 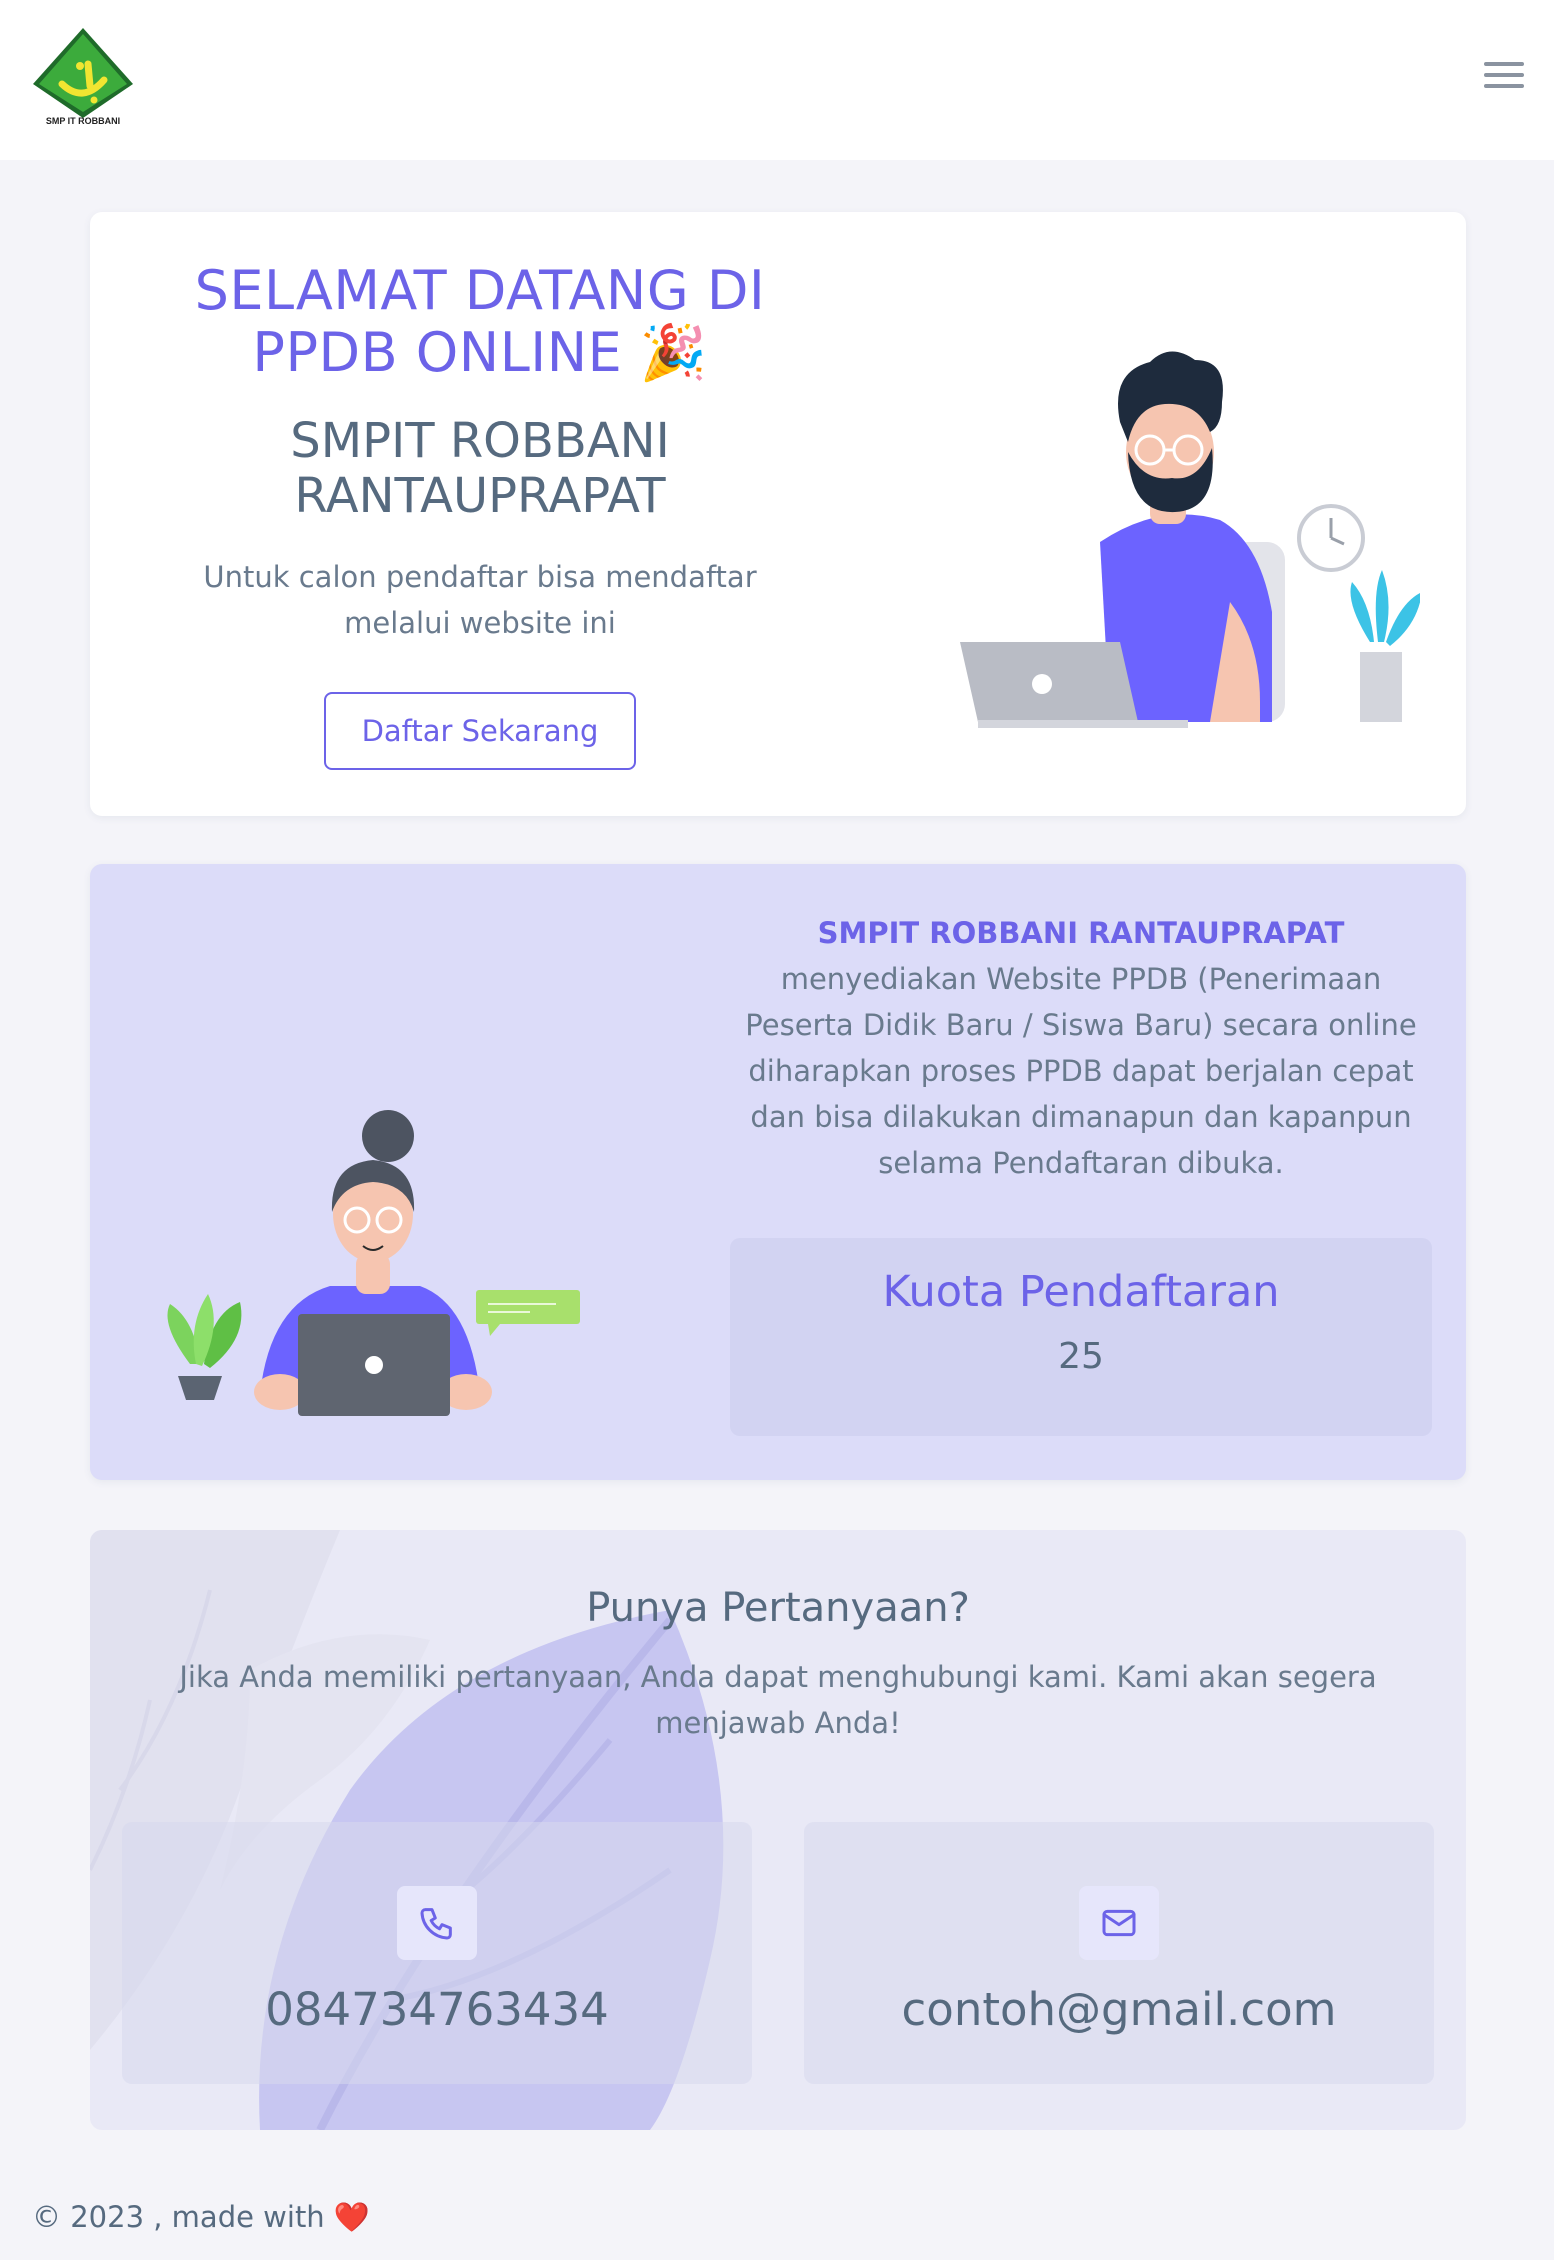 I want to click on heart-icon: ❤️, so click(x=352, y=2217).